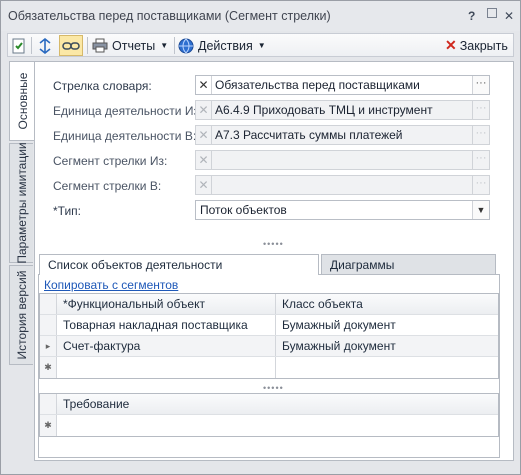 The height and width of the screenshot is (475, 521). I want to click on close-icon: ✕, so click(451, 45).